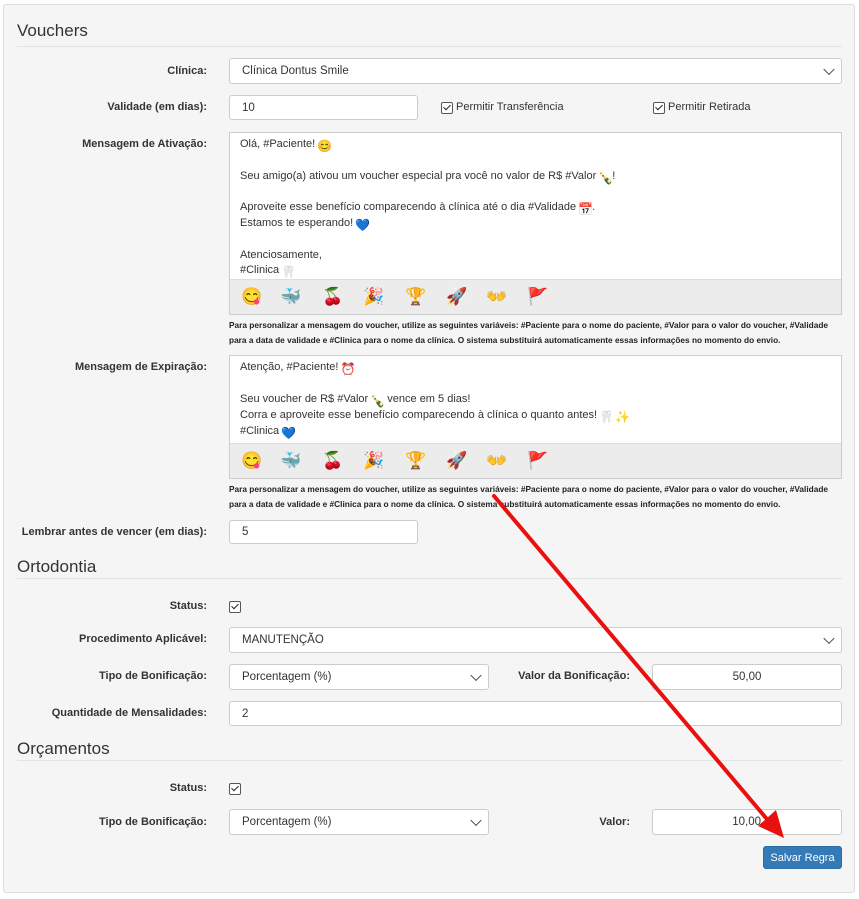 This screenshot has width=859, height=899. What do you see at coordinates (630, 657) in the screenshot?
I see `annotation-arrow-shaft` at bounding box center [630, 657].